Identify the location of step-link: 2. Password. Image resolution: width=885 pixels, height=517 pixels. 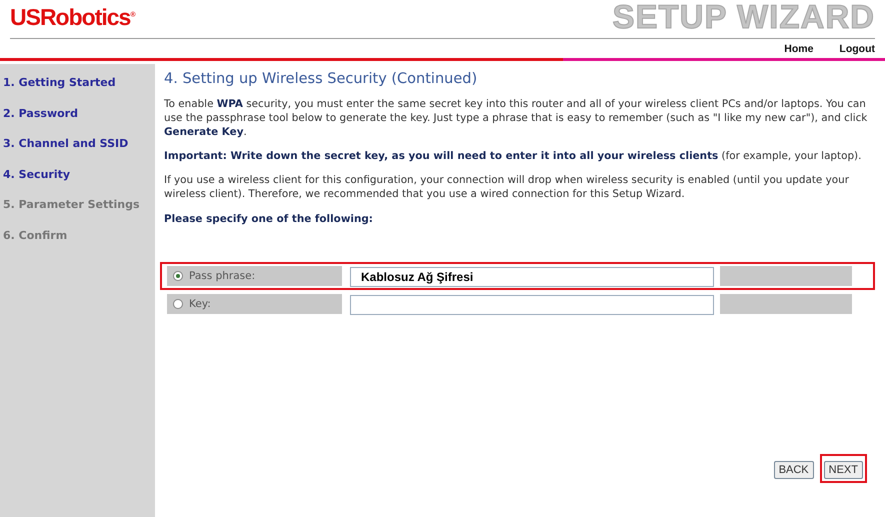
(77, 121).